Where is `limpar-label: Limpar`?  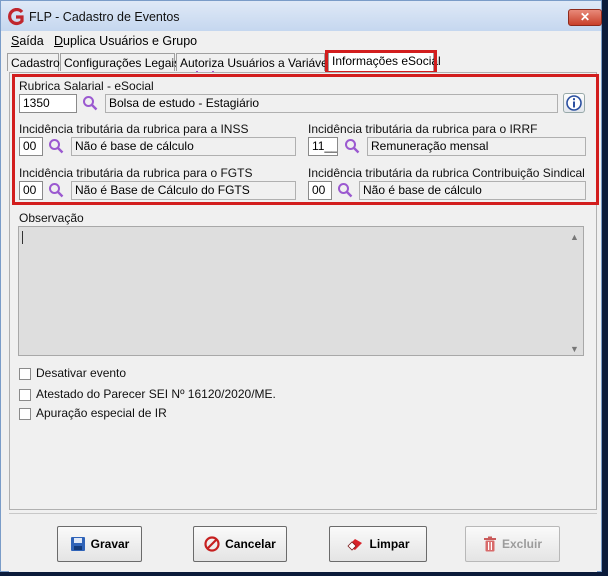
limpar-label: Limpar is located at coordinates (389, 544).